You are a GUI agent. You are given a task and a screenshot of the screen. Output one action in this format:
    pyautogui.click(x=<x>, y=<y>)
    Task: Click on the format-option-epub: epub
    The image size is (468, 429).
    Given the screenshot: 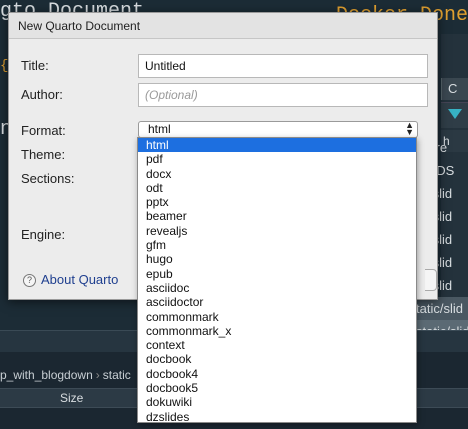 What is the action you would take?
    pyautogui.click(x=277, y=274)
    